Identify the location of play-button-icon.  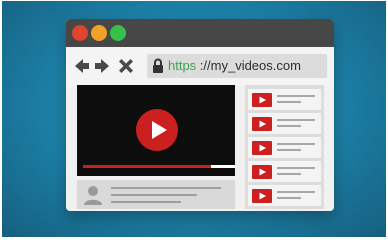
(157, 130).